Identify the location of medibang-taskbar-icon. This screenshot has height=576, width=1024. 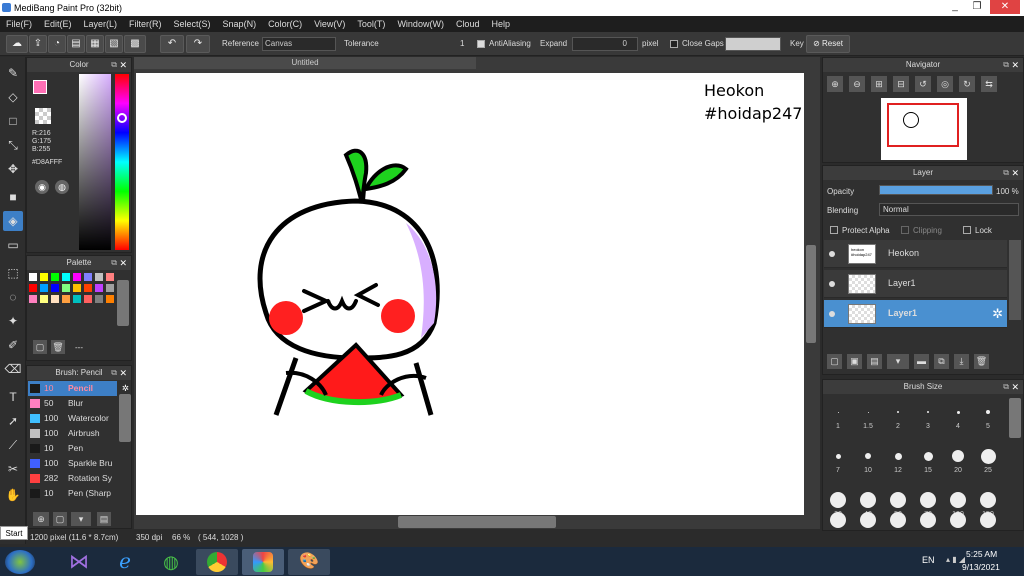
(263, 562).